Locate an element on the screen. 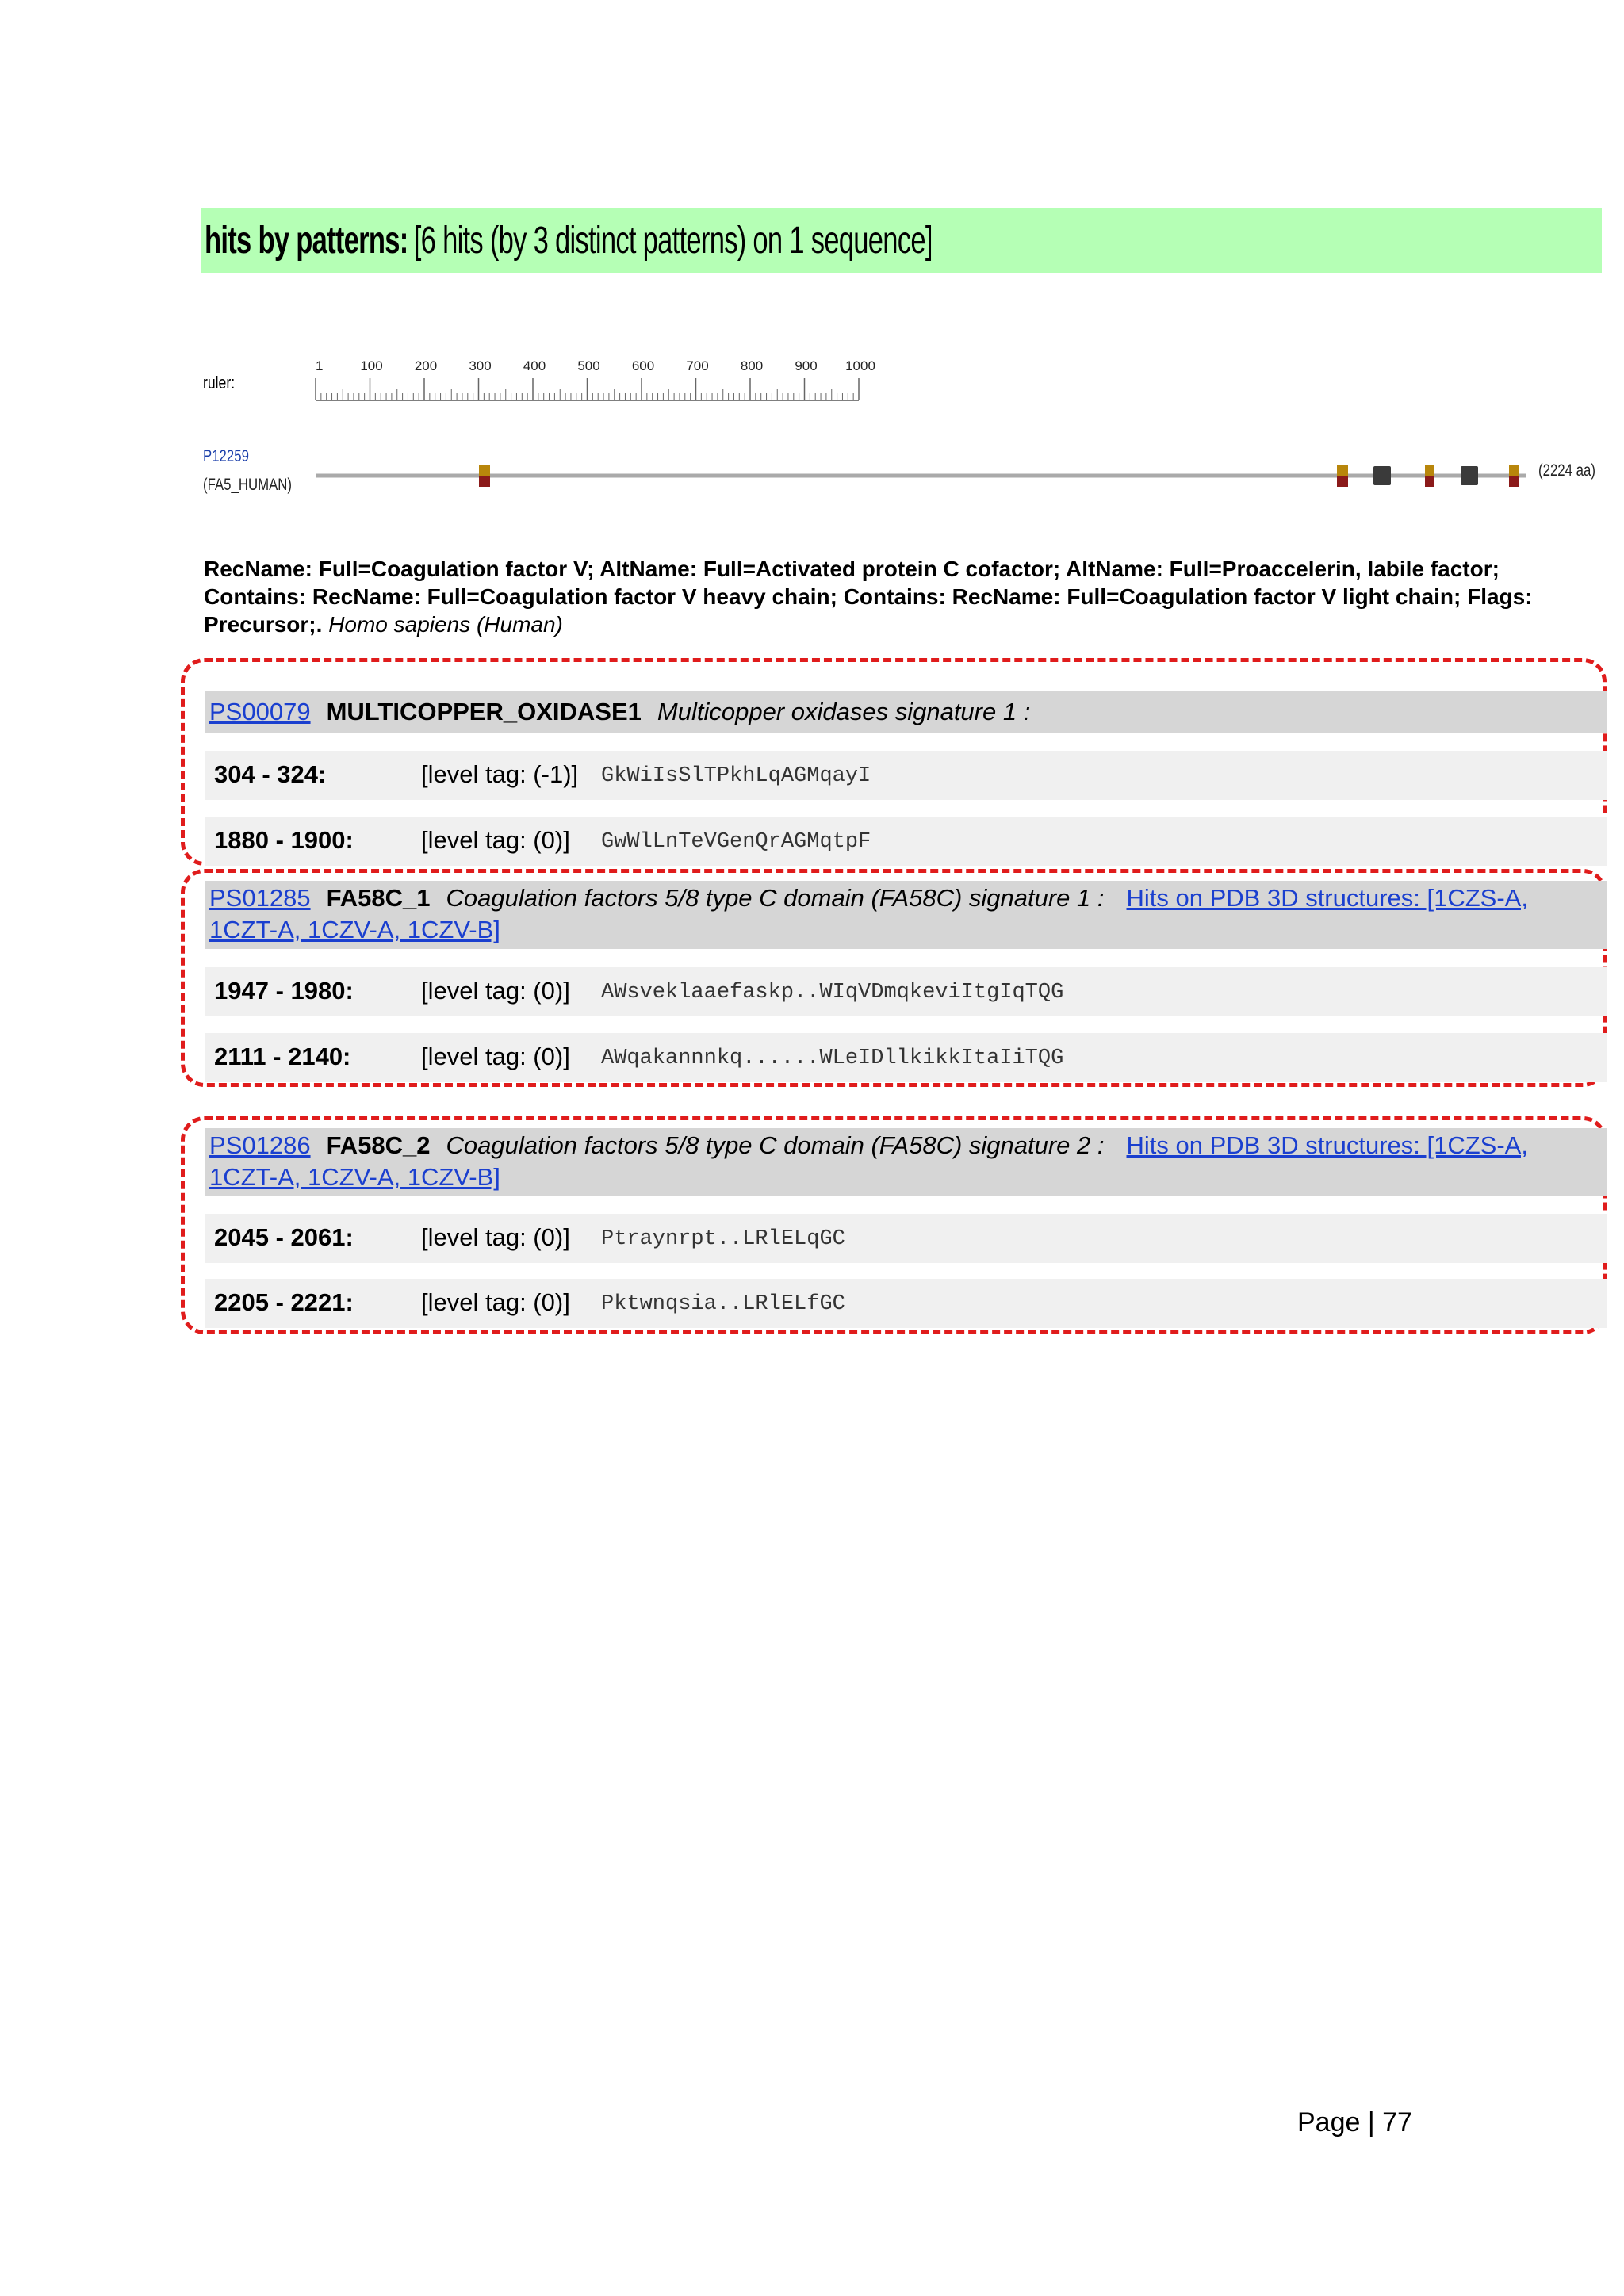  sequence-accession-link: P12259 is located at coordinates (226, 457).